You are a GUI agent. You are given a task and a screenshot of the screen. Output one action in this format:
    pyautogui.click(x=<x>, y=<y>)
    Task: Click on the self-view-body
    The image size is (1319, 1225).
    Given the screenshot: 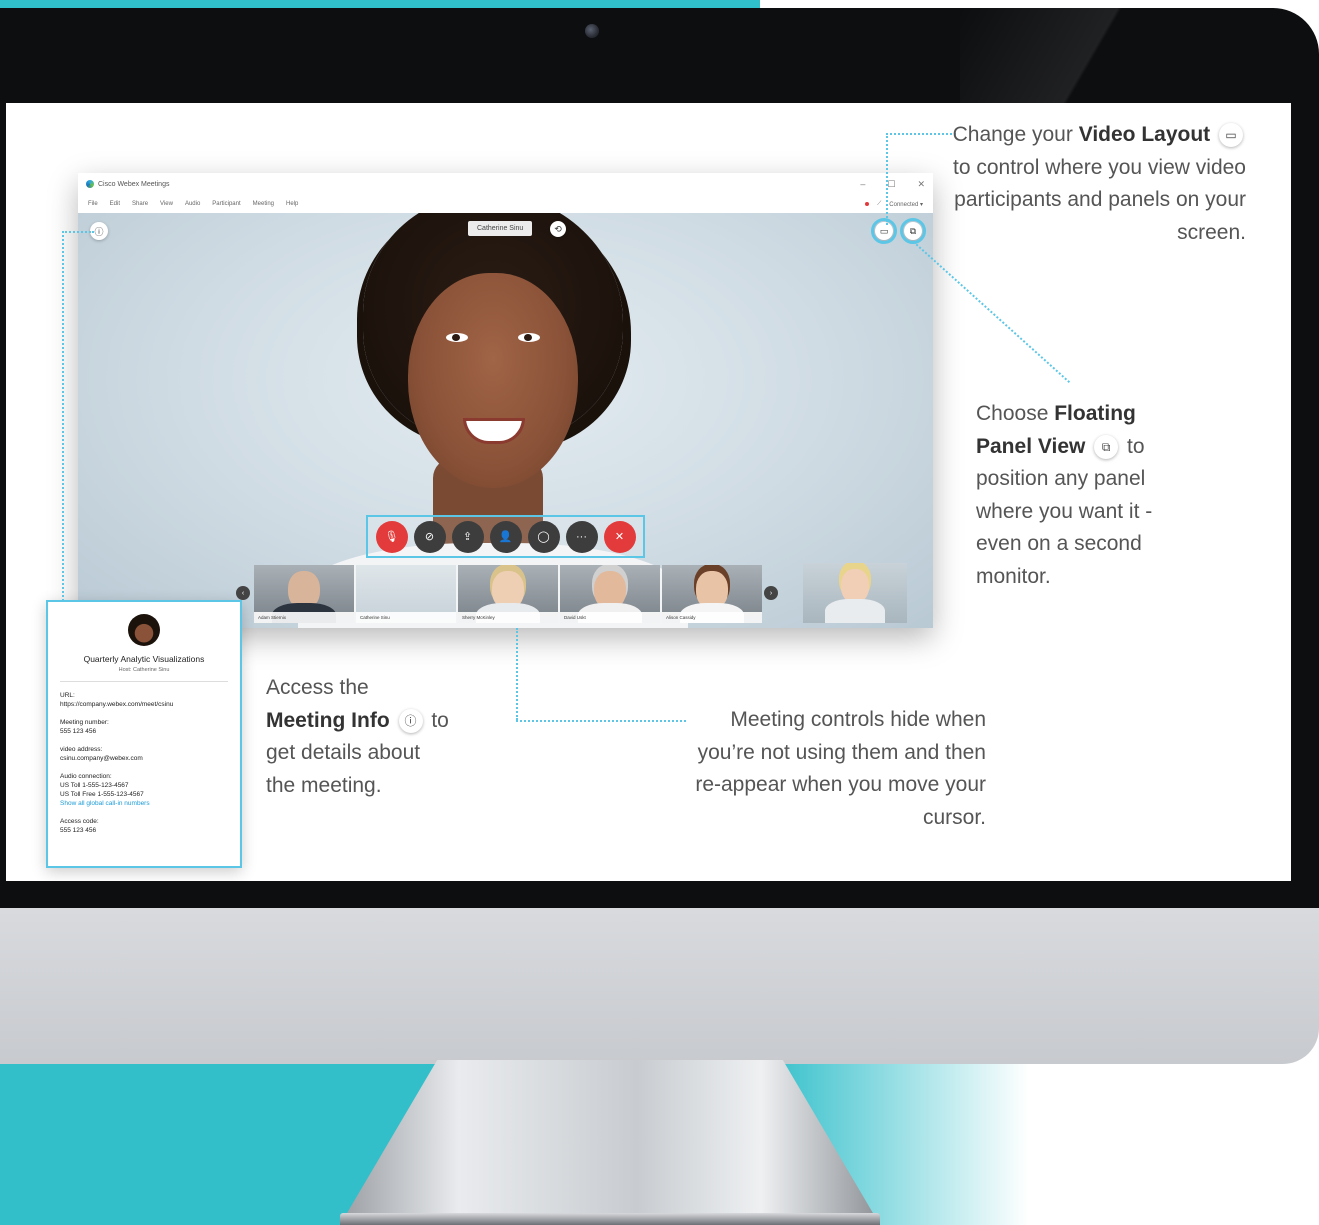 What is the action you would take?
    pyautogui.click(x=855, y=611)
    